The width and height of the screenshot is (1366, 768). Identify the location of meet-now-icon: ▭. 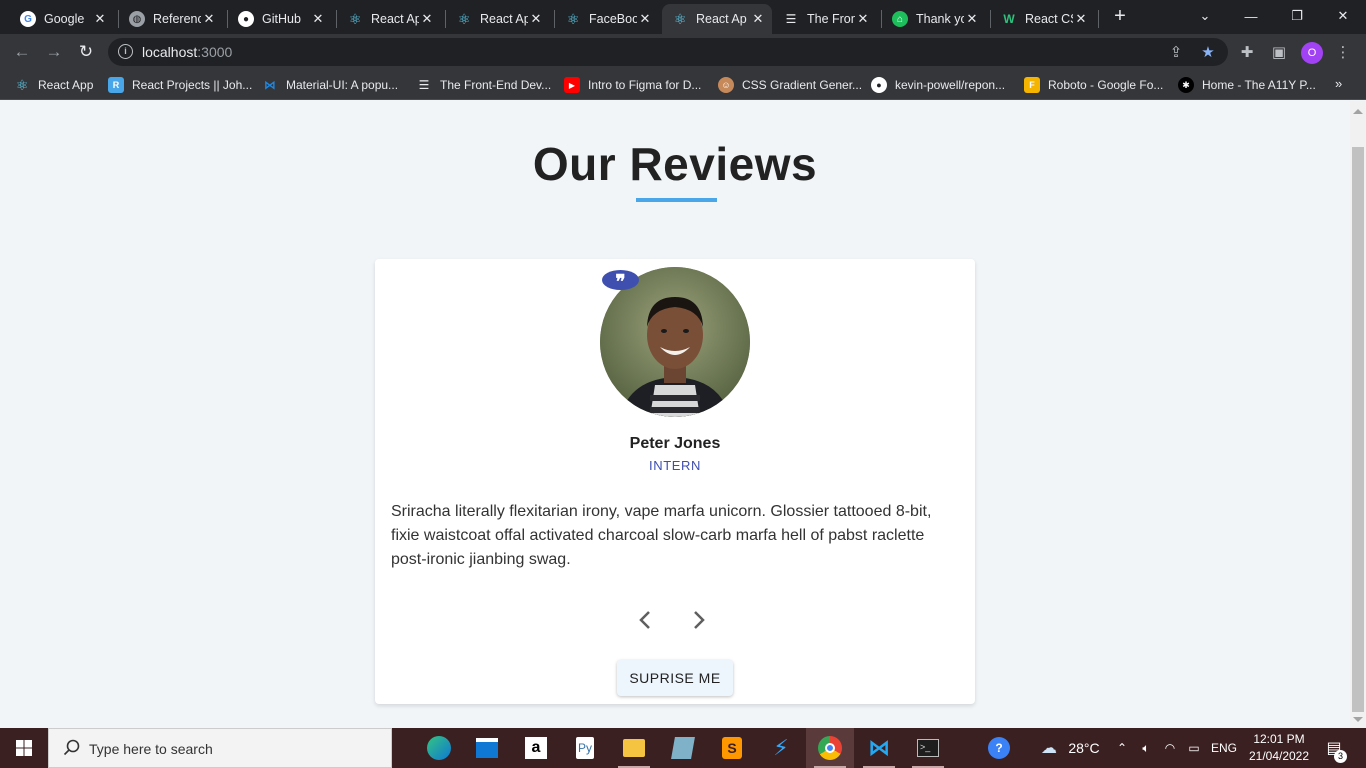
(1194, 748).